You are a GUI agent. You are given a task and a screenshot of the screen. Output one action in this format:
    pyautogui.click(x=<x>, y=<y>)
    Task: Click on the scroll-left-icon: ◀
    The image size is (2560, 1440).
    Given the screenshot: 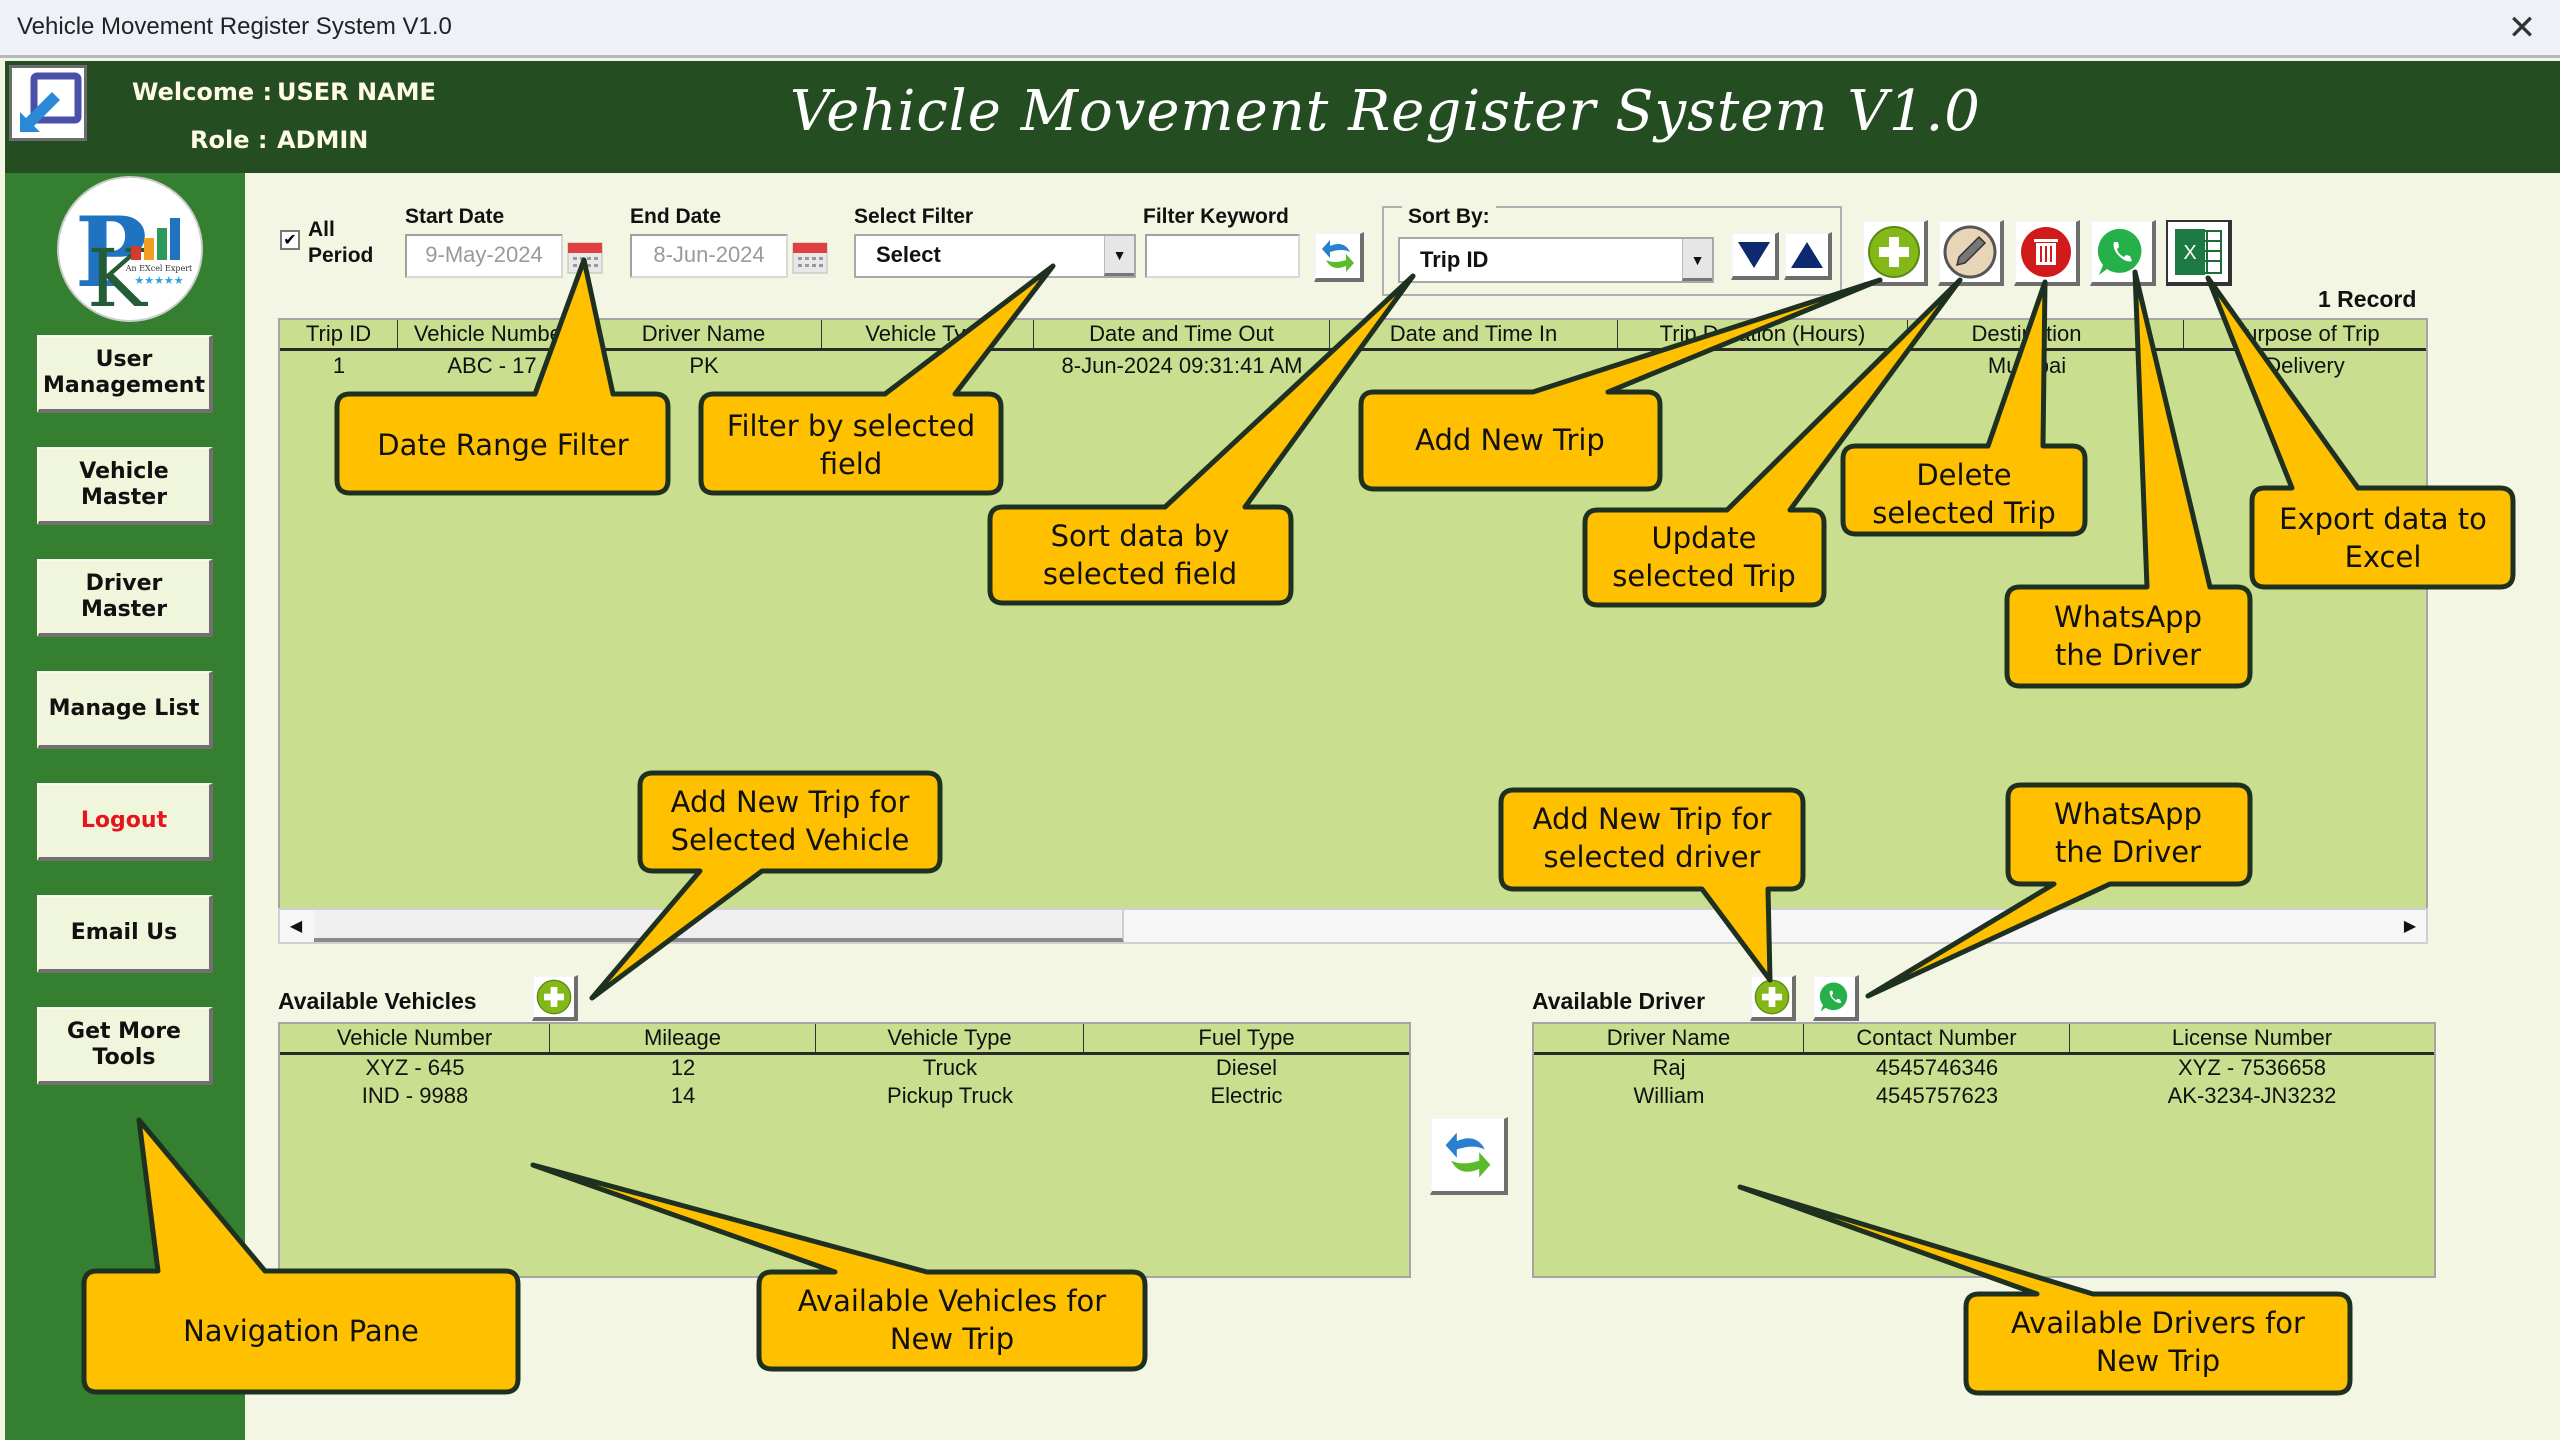 What is the action you would take?
    pyautogui.click(x=296, y=926)
    